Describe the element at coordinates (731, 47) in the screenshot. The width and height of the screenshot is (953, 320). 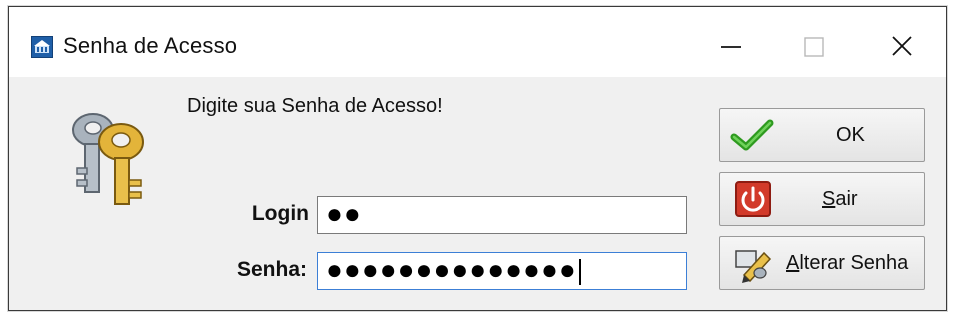
I see `minimize-icon` at that location.